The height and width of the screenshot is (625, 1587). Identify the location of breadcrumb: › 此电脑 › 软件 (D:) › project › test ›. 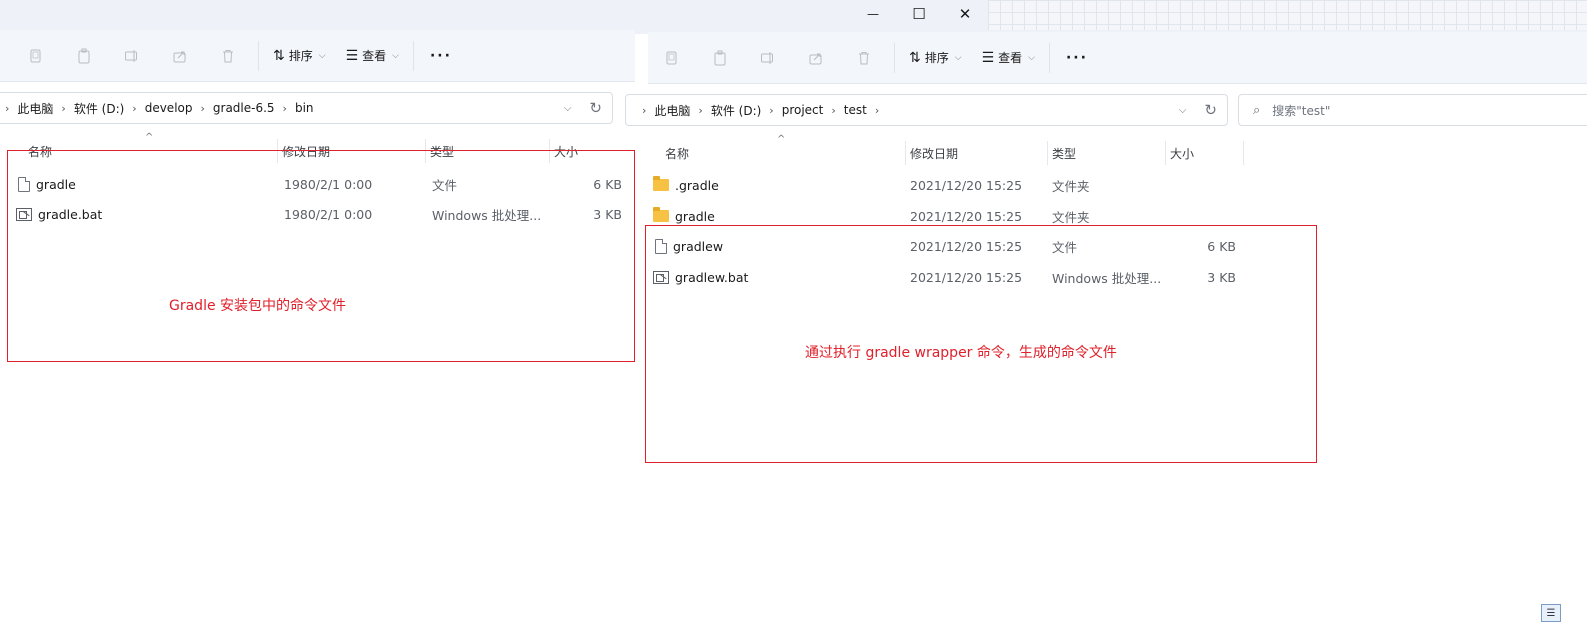
(756, 110).